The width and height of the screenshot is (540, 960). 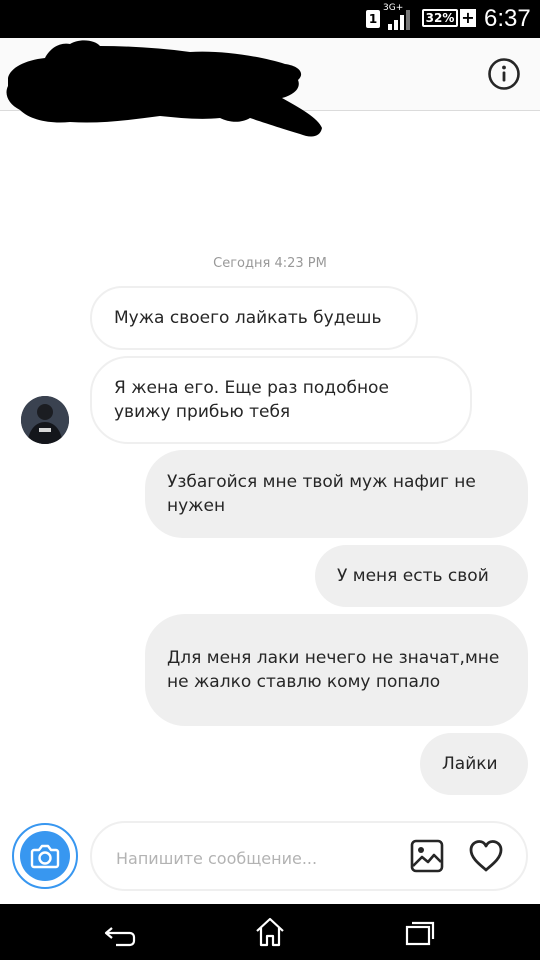 What do you see at coordinates (248, 318) in the screenshot?
I see `message-text: Мужа своего лайкать будешь` at bounding box center [248, 318].